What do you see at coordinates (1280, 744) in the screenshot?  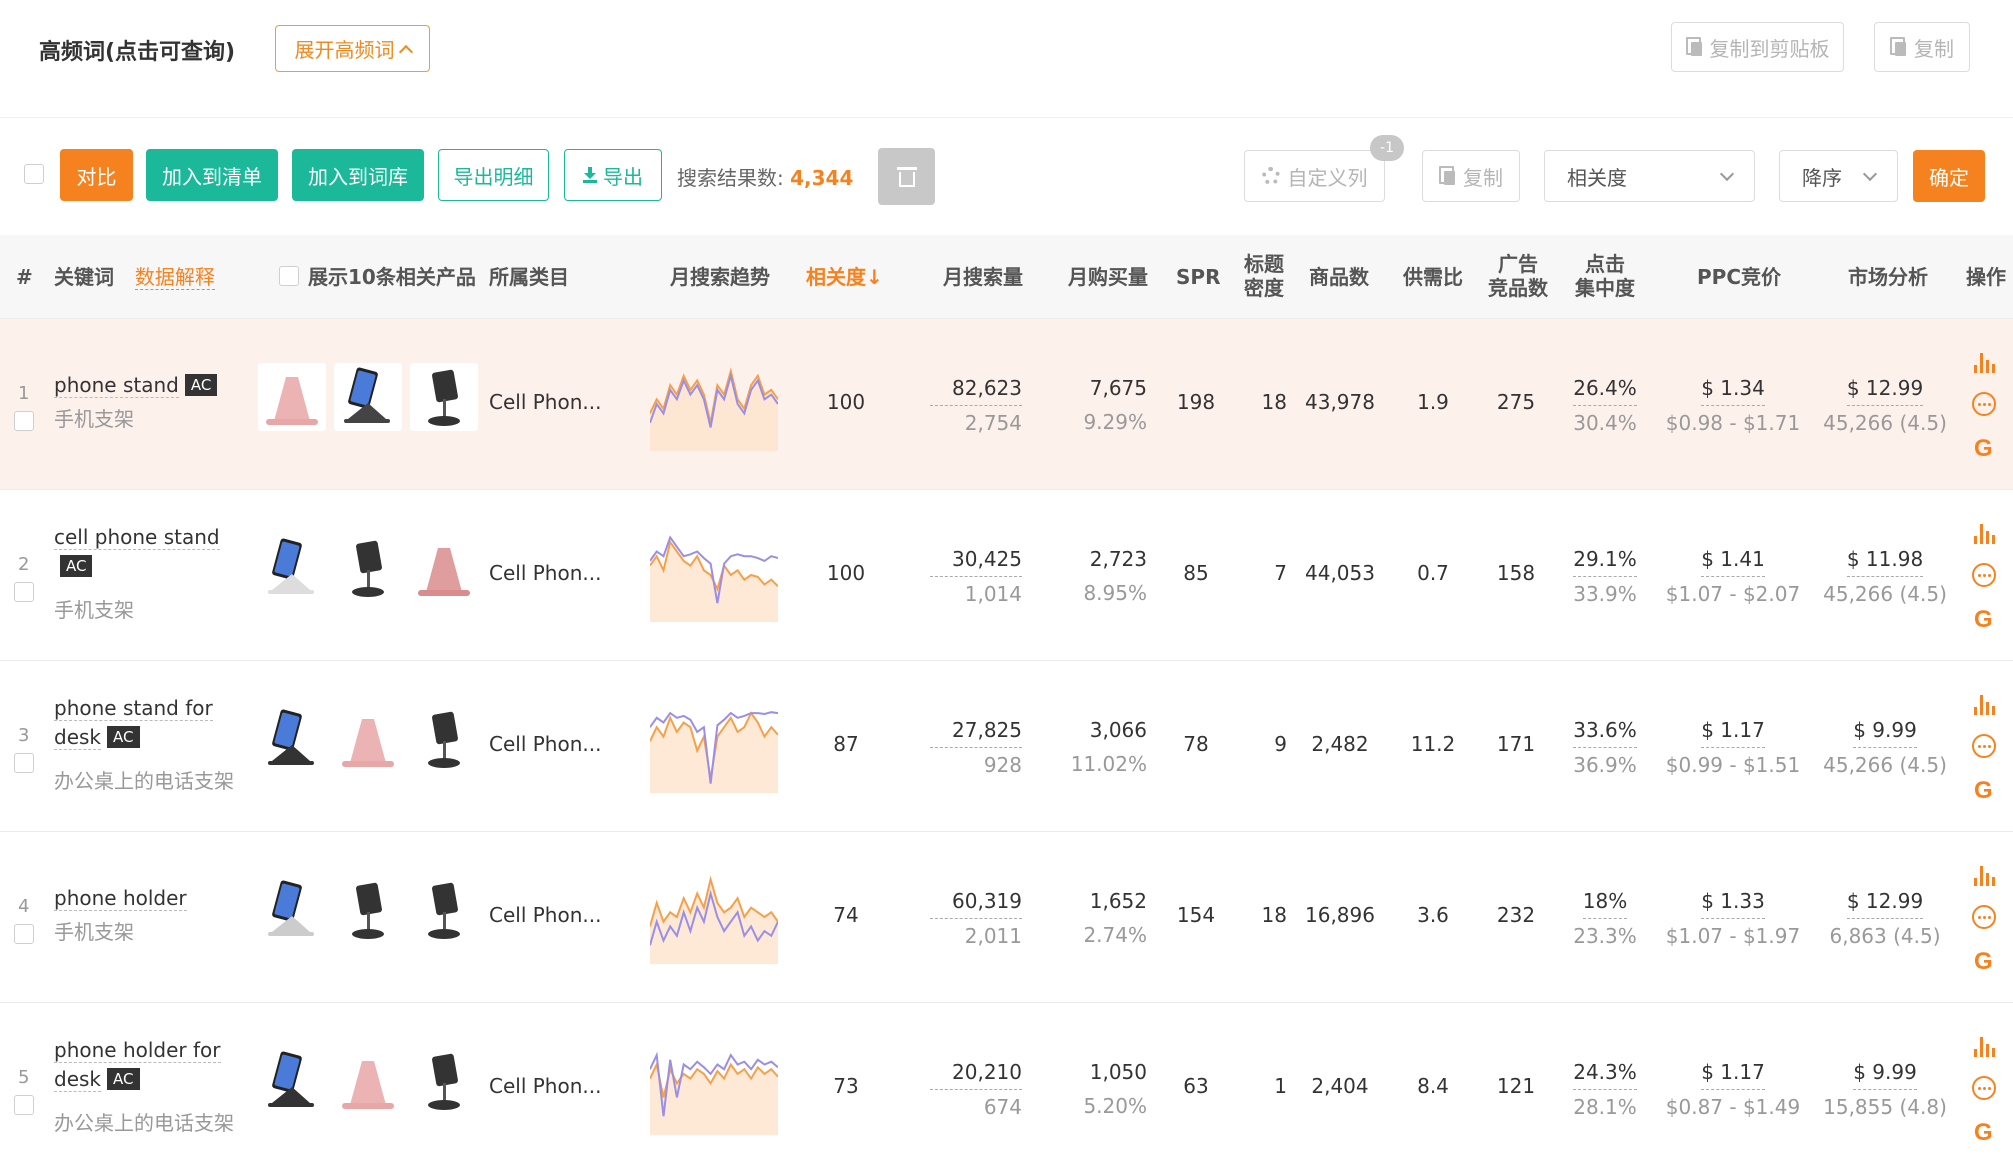 I see `title-density-cell: 9` at bounding box center [1280, 744].